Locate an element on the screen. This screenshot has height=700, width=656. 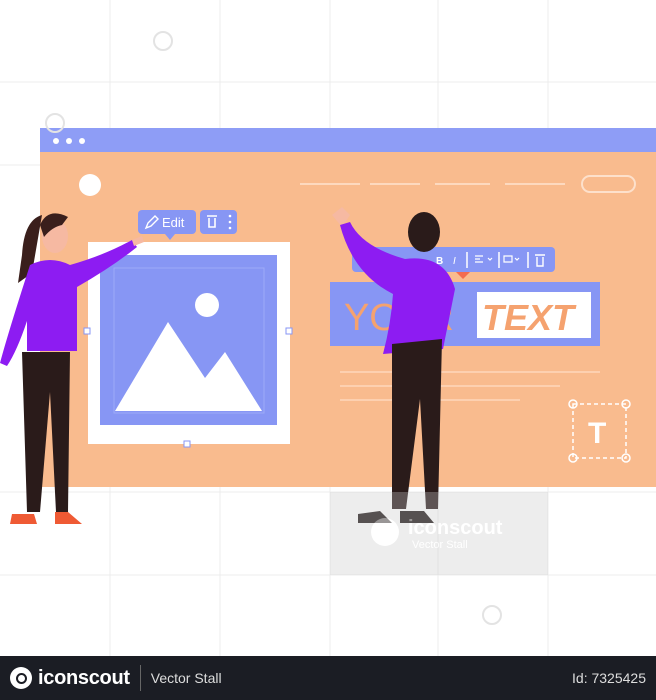
edit-label: Edit is located at coordinates (173, 222).